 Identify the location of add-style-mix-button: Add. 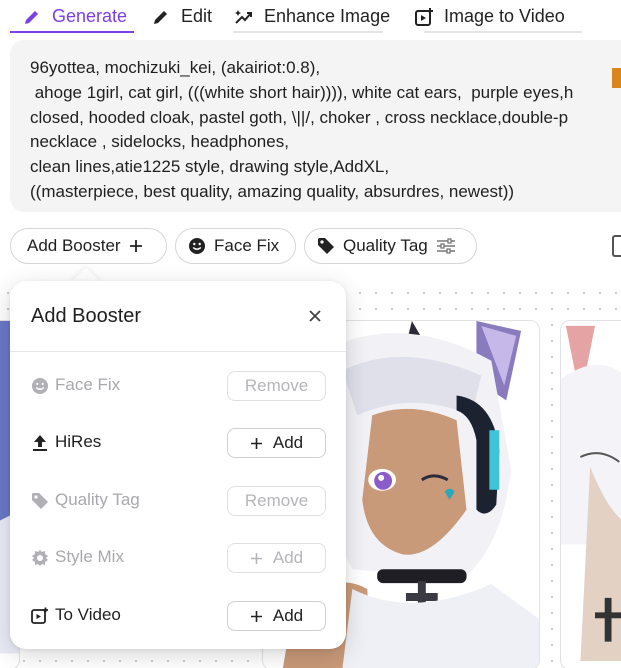
(276, 558).